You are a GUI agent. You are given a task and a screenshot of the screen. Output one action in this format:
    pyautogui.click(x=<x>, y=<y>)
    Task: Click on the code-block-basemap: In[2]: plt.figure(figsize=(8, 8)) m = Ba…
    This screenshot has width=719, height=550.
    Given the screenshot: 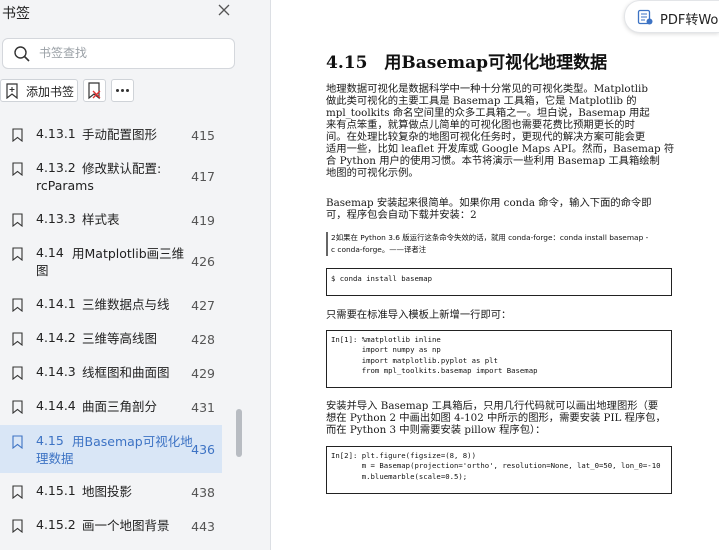 What is the action you would take?
    pyautogui.click(x=499, y=470)
    